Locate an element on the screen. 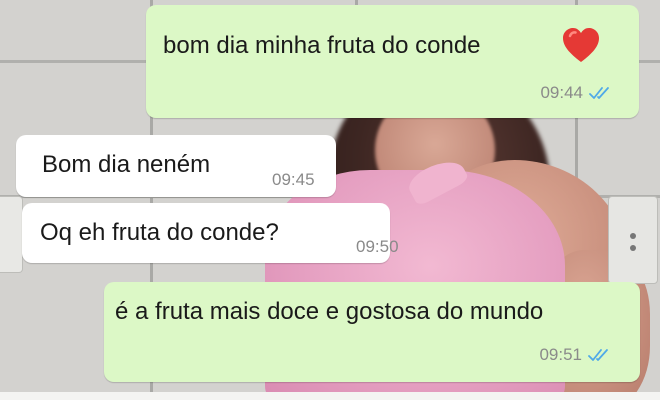 The width and height of the screenshot is (660, 400). message-meta: 09:44 is located at coordinates (576, 93).